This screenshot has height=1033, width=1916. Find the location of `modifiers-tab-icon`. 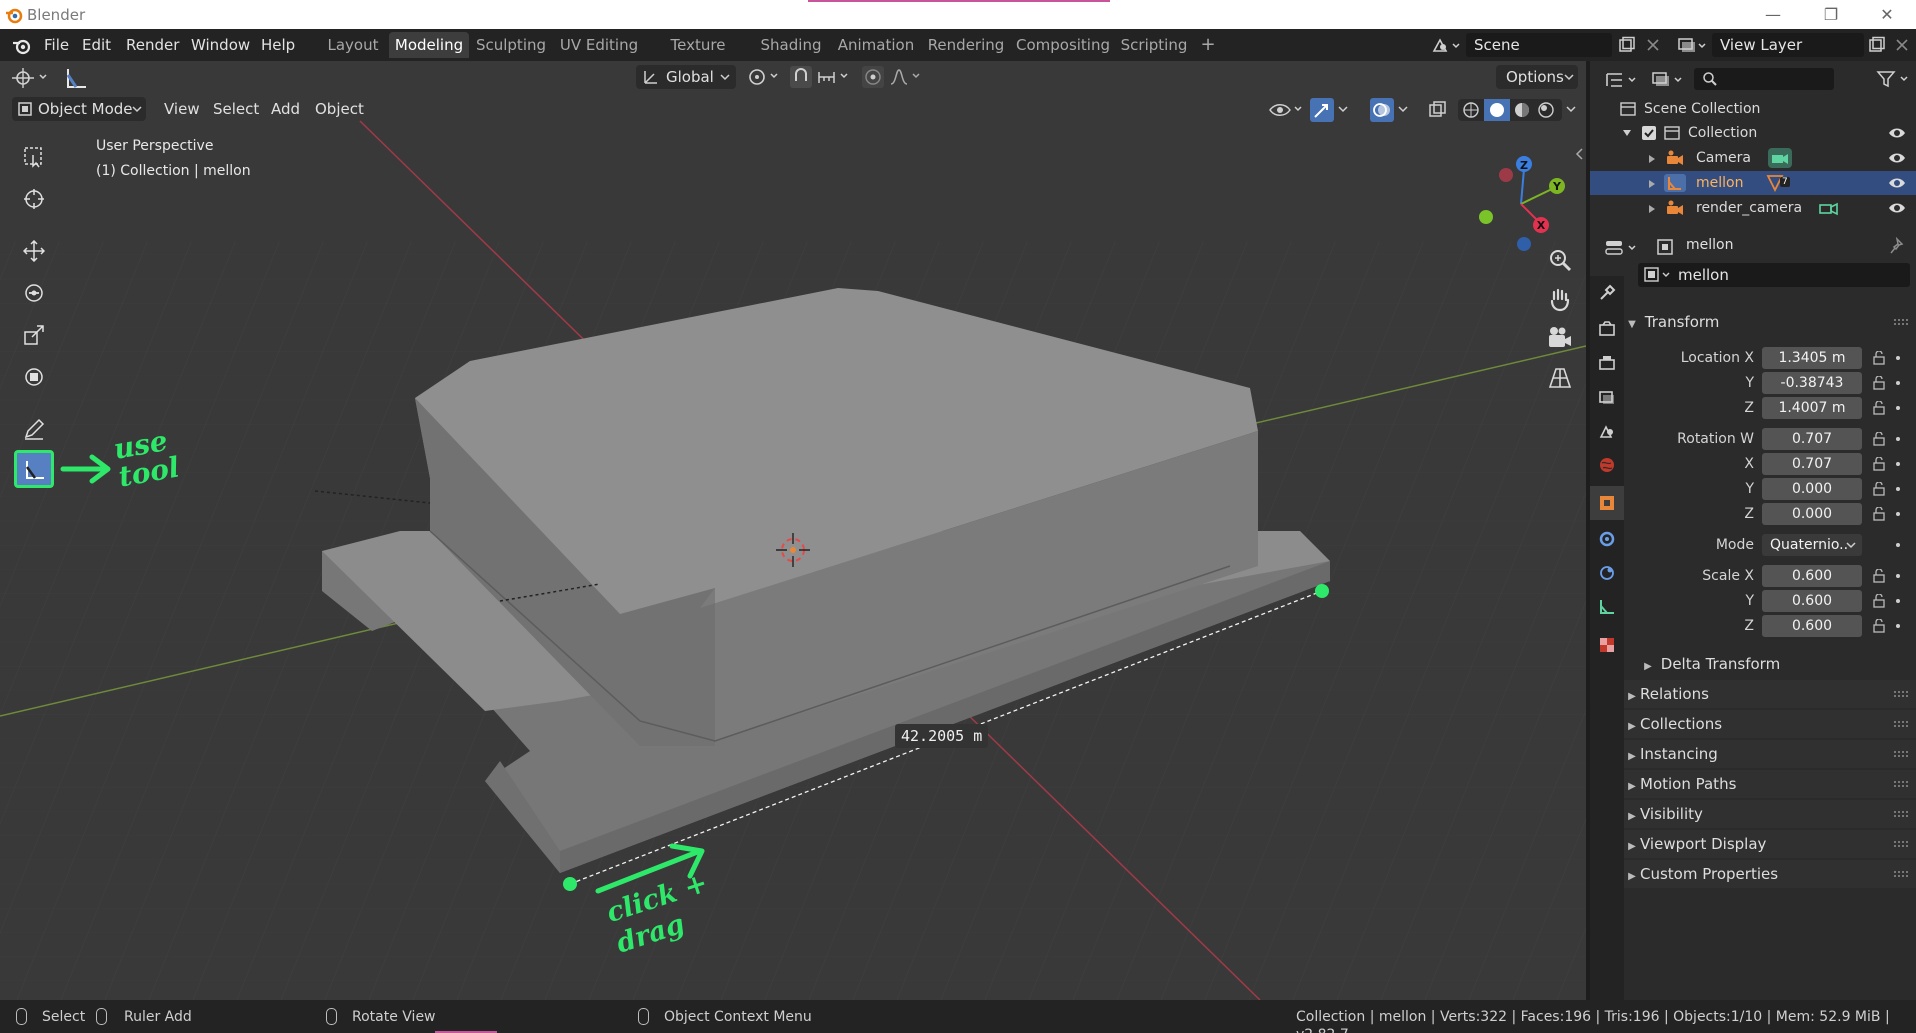

modifiers-tab-icon is located at coordinates (1607, 539).